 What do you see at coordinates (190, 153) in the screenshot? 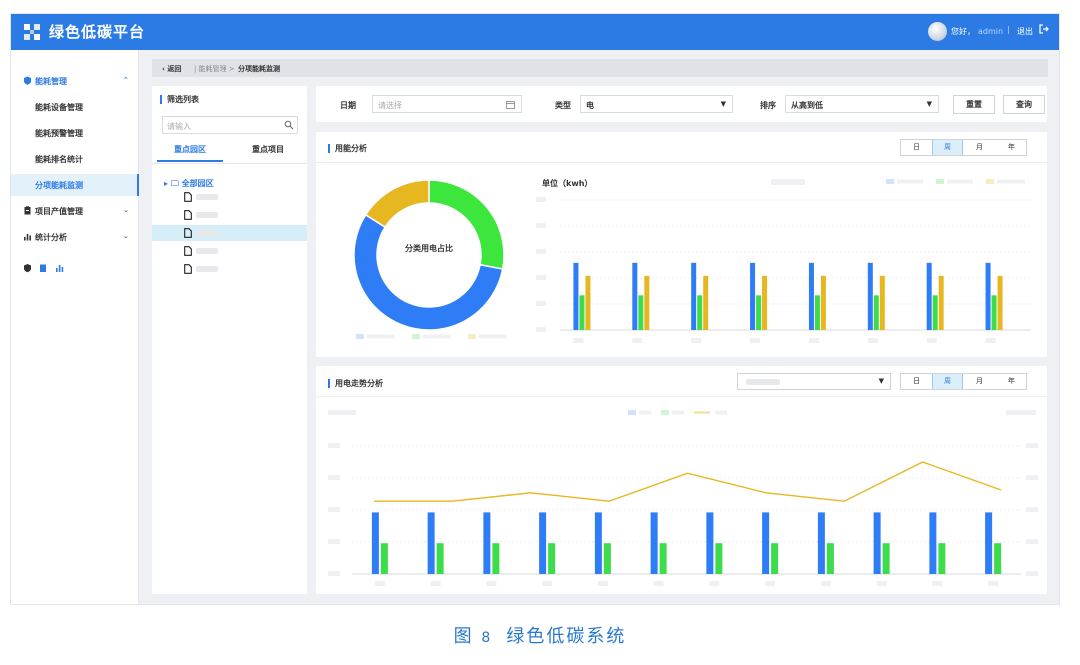
I see `tab-key-parks: 重点园区` at bounding box center [190, 153].